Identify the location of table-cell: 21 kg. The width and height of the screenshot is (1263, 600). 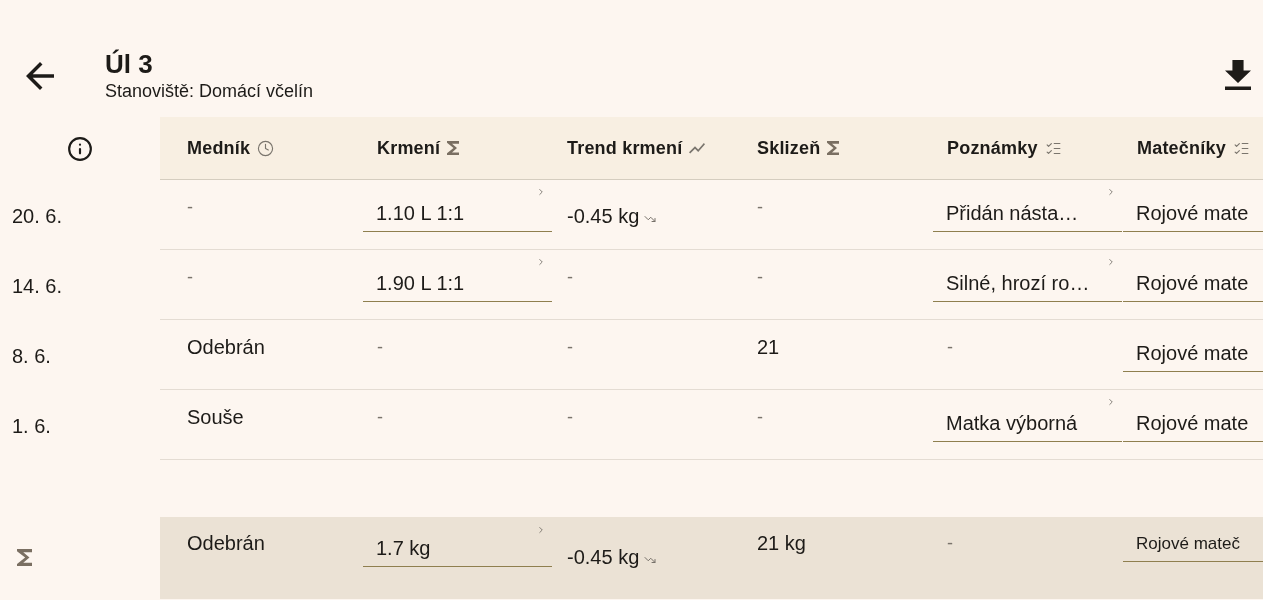
(781, 543).